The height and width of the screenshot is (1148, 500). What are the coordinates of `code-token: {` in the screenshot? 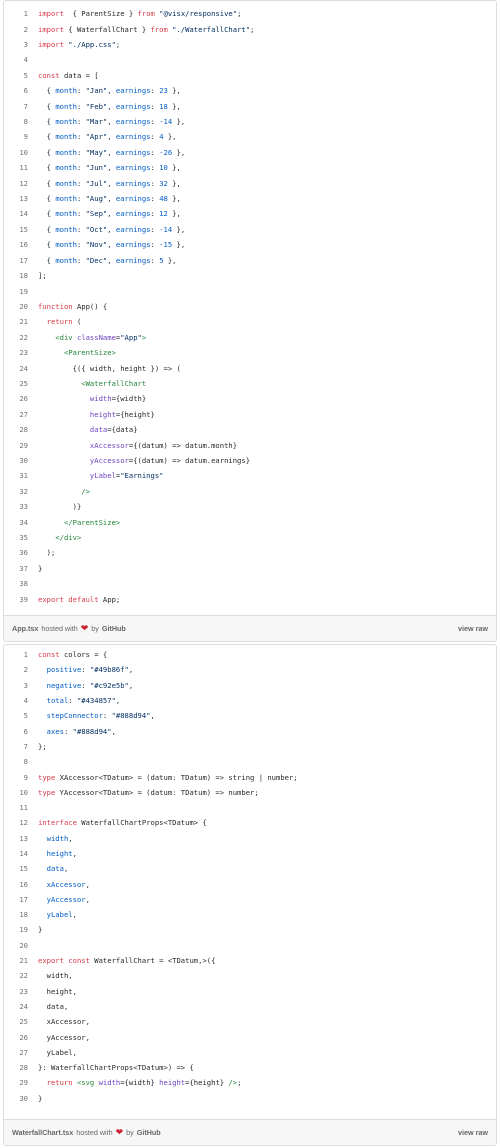 It's located at (47, 137).